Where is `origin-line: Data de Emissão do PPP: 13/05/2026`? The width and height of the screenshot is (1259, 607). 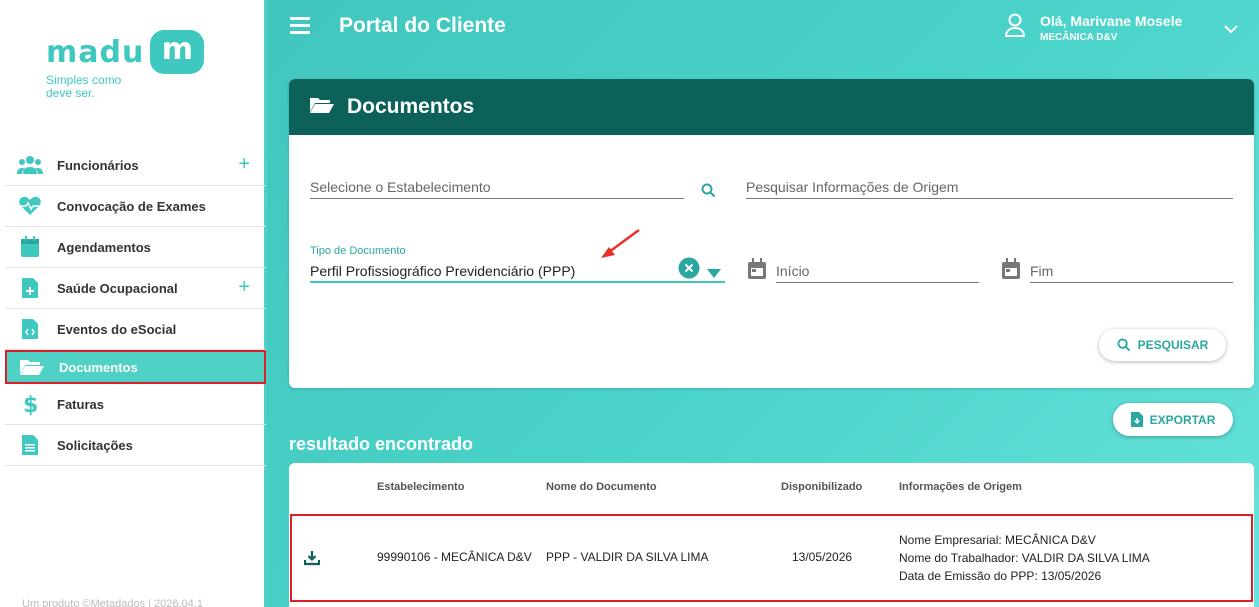
origin-line: Data de Emissão do PPP: 13/05/2026 is located at coordinates (1000, 576).